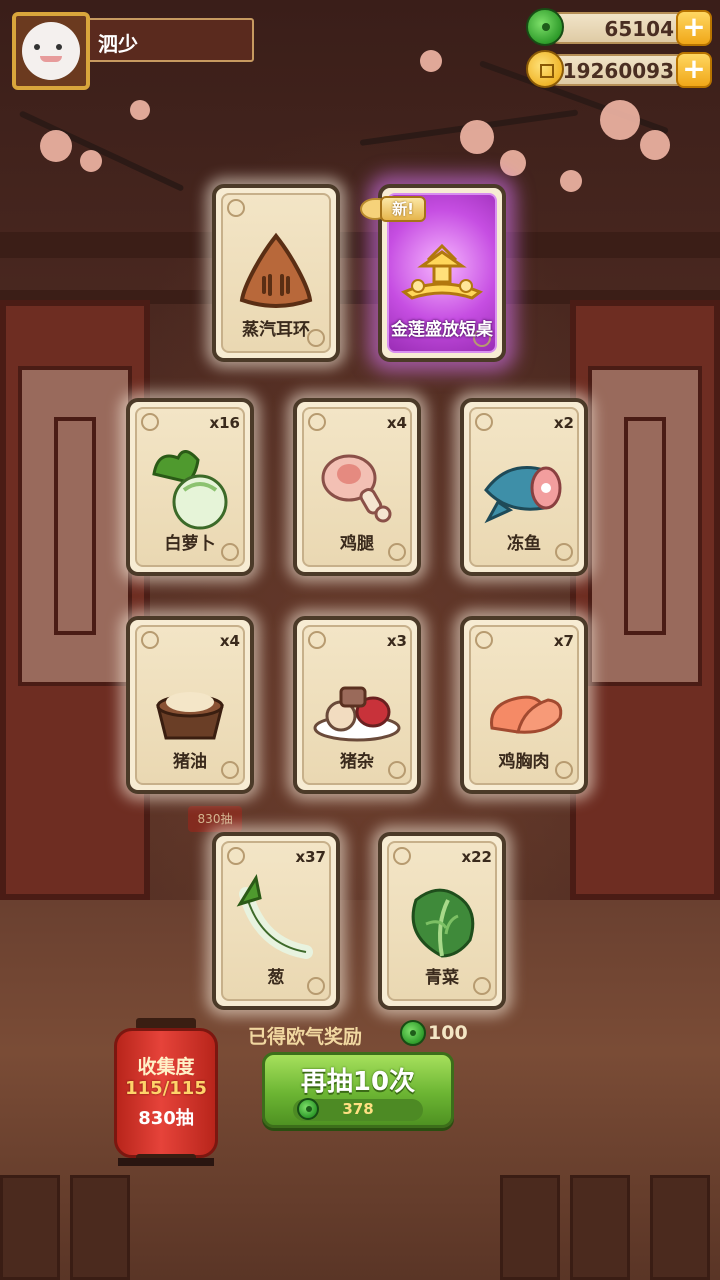 The height and width of the screenshot is (1280, 720). I want to click on card-count: x7, so click(563, 641).